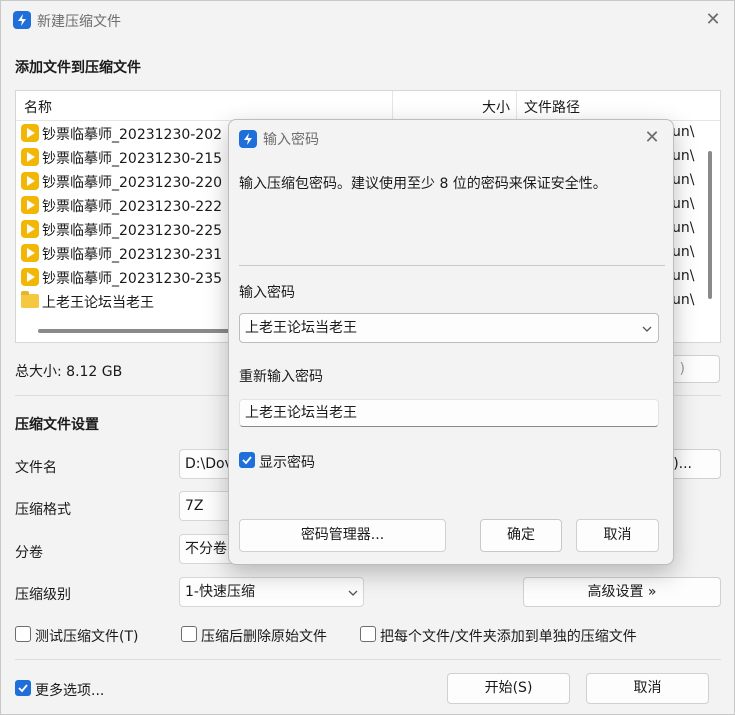 The height and width of the screenshot is (715, 735). I want to click on filename-value: D:\Dov, so click(209, 464).